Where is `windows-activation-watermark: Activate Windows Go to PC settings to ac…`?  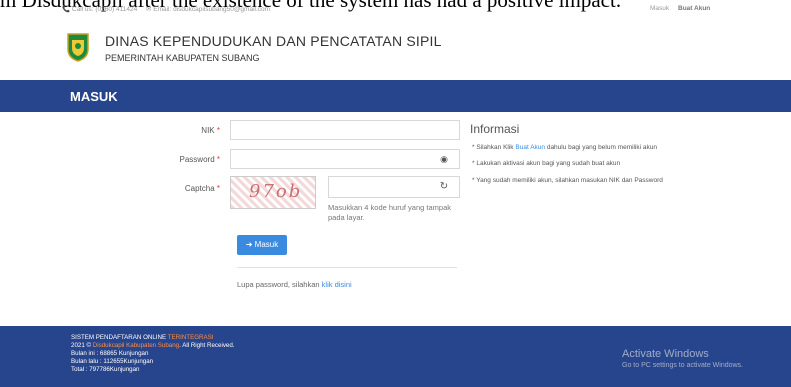 windows-activation-watermark: Activate Windows Go to PC settings to ac… is located at coordinates (682, 358).